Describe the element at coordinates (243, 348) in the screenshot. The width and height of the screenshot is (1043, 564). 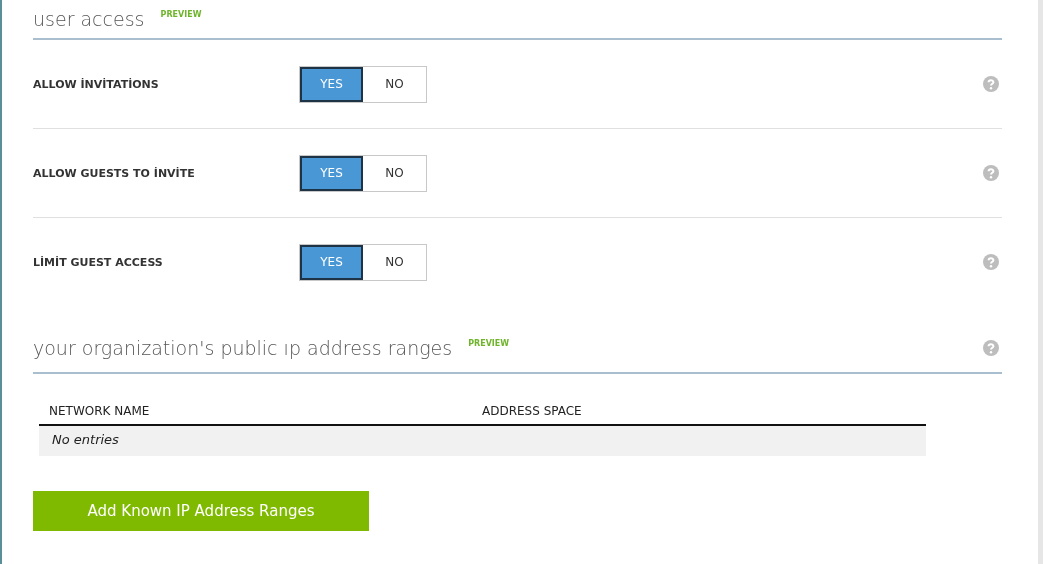
I see `section-title: your organization's public ıp address ranges` at that location.